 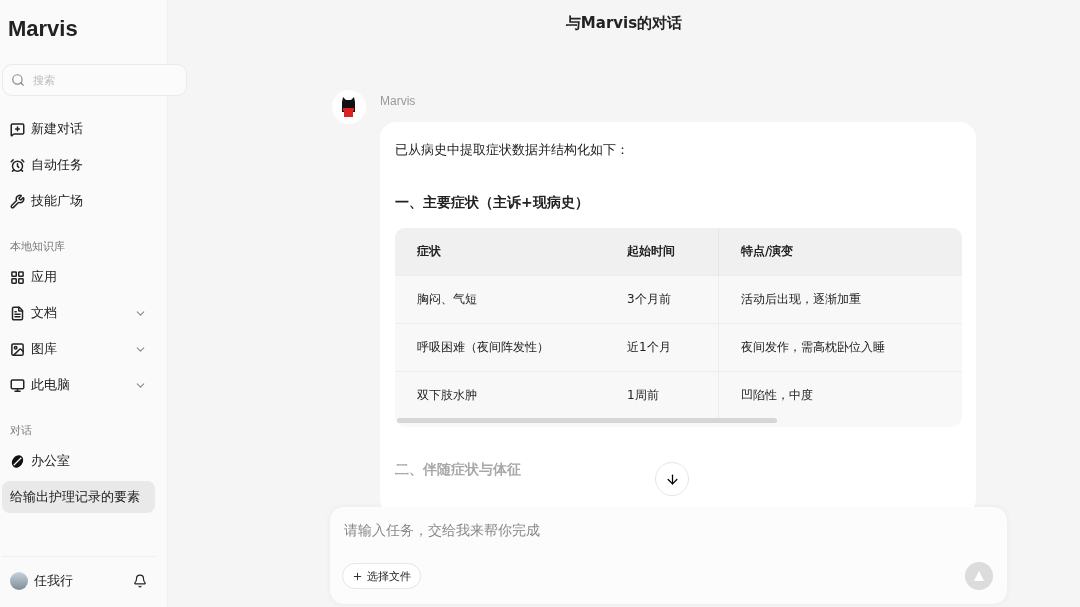 I want to click on sender-name: Marvis, so click(x=398, y=102).